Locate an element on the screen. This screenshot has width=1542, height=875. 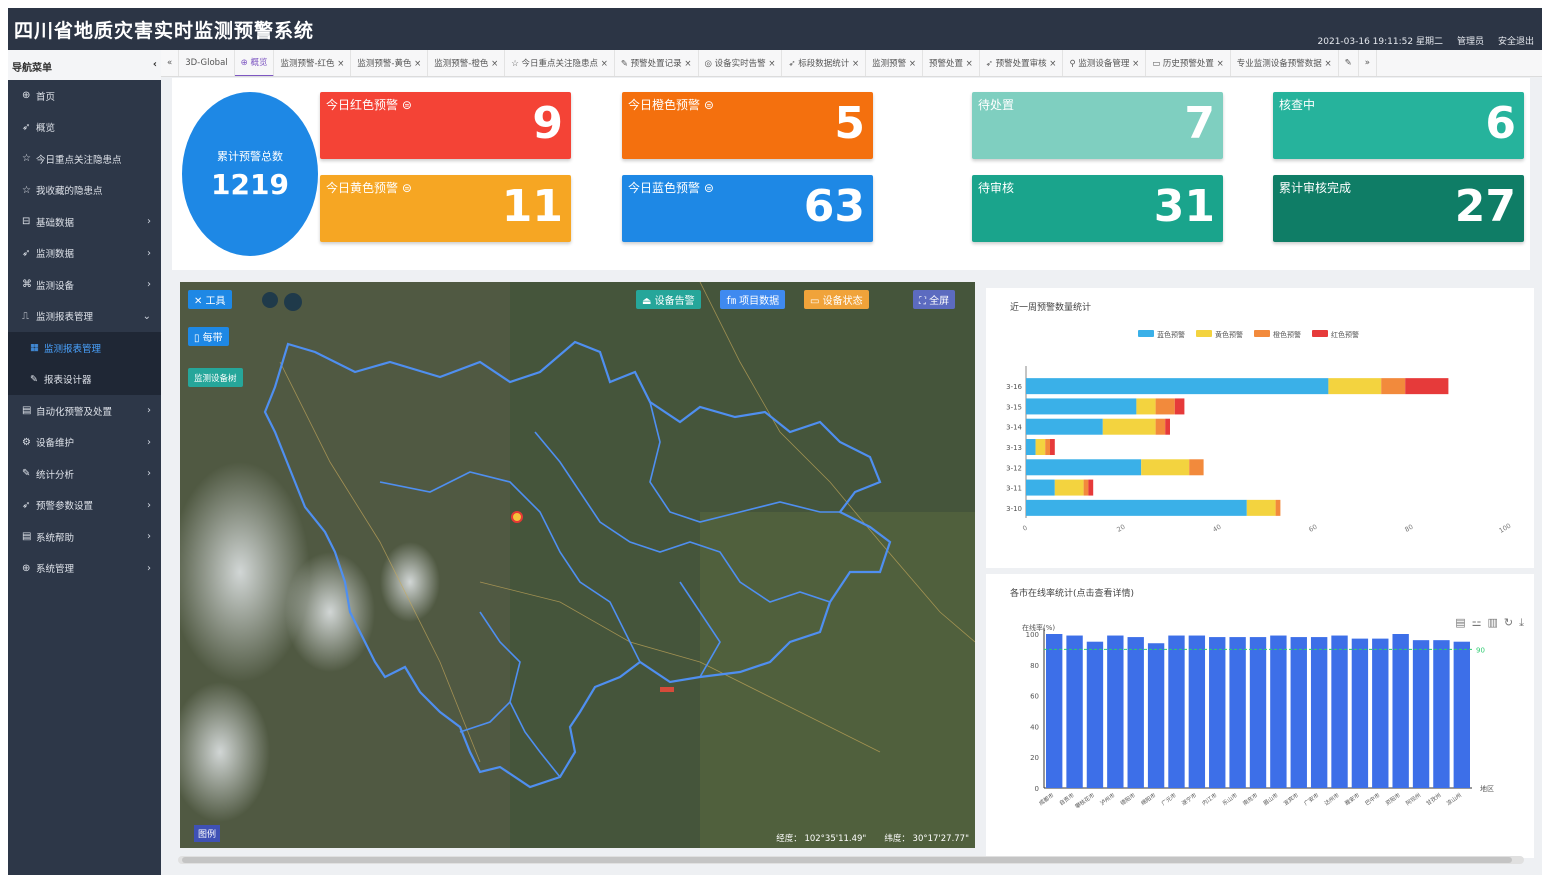
stat-card: 今日黄色预警 ⊜ 11 is located at coordinates (445, 208).